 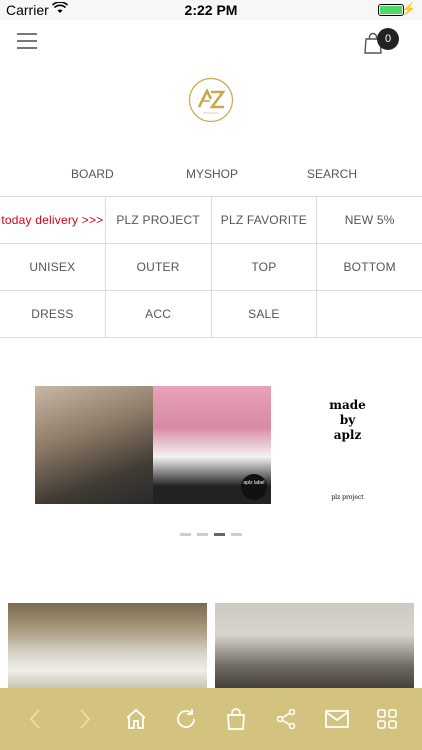 What do you see at coordinates (35, 719) in the screenshot?
I see `back-arrow-icon` at bounding box center [35, 719].